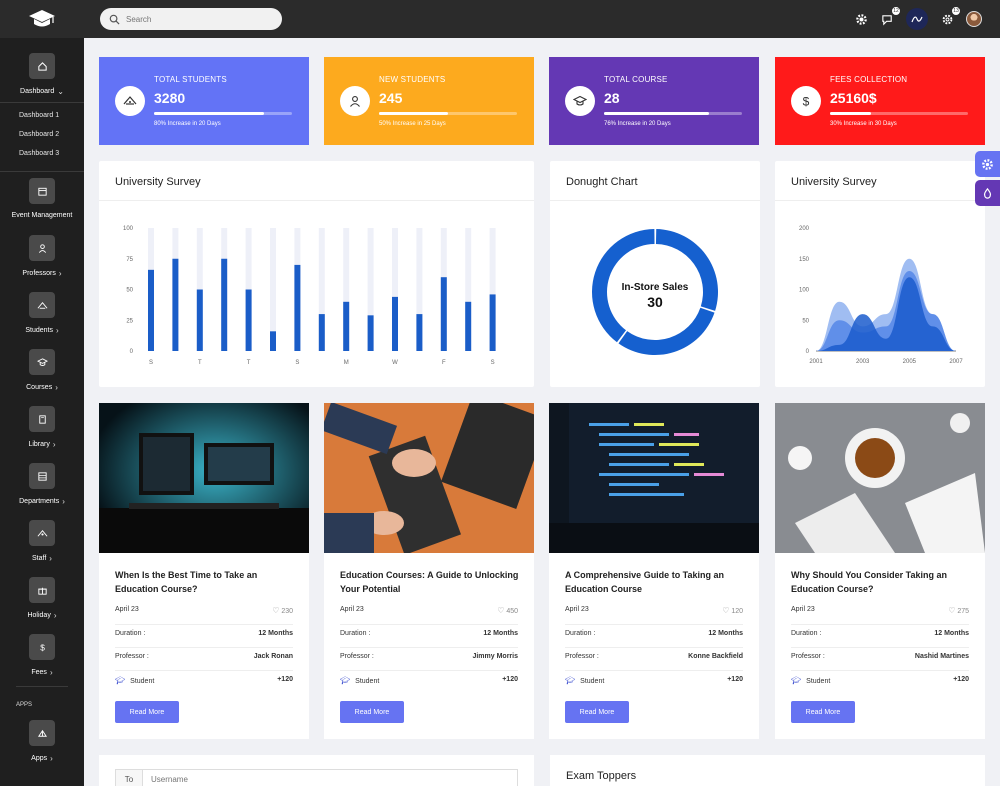 This screenshot has width=1000, height=786. I want to click on likes-counter: ♡ 275, so click(958, 610).